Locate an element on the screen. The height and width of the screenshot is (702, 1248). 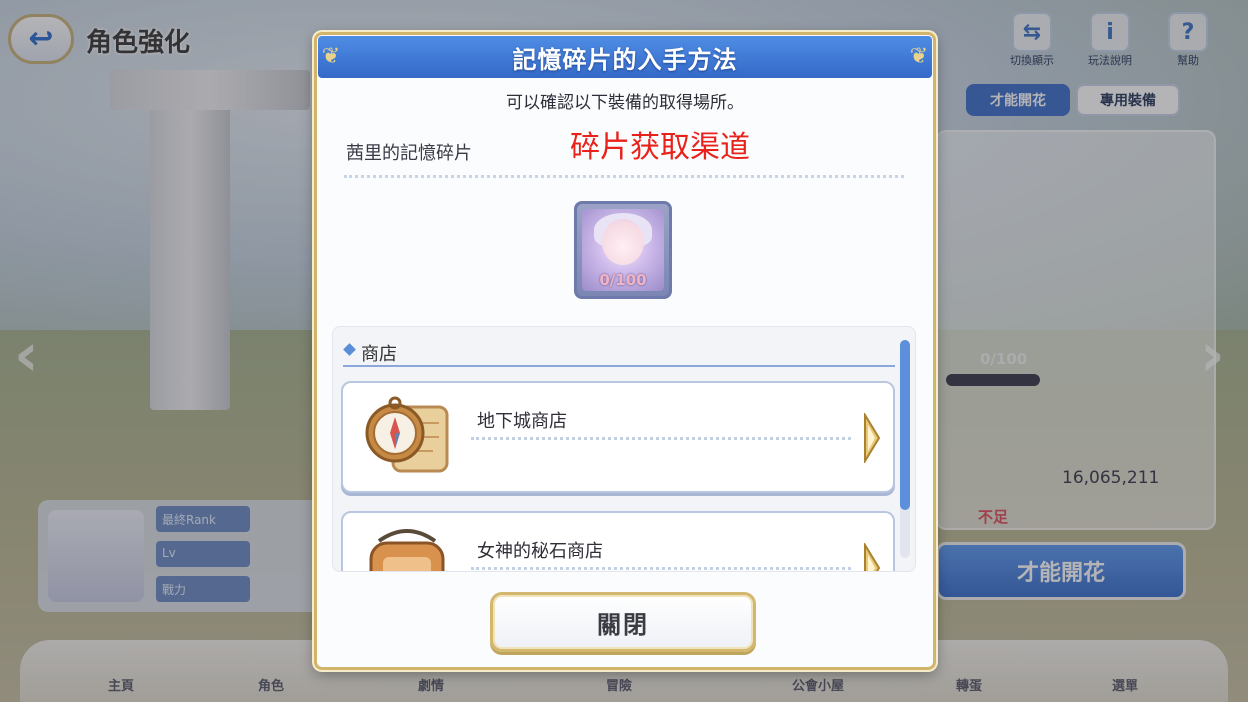
close-button-label: 關閉 is located at coordinates (623, 624).